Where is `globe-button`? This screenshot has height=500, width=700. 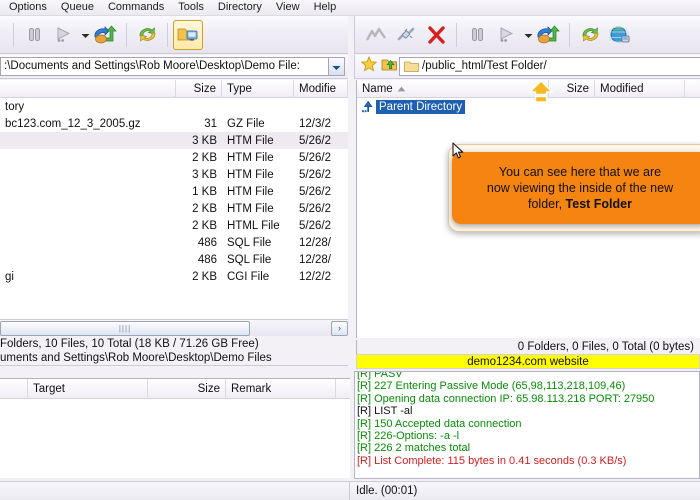
globe-button is located at coordinates (620, 35).